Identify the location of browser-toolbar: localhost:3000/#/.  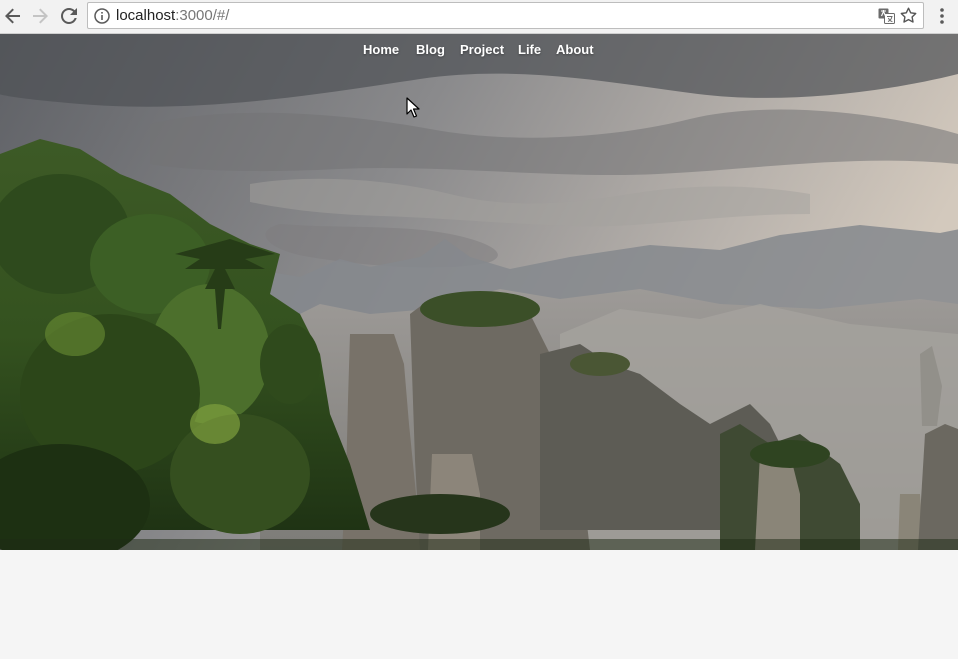
(479, 17).